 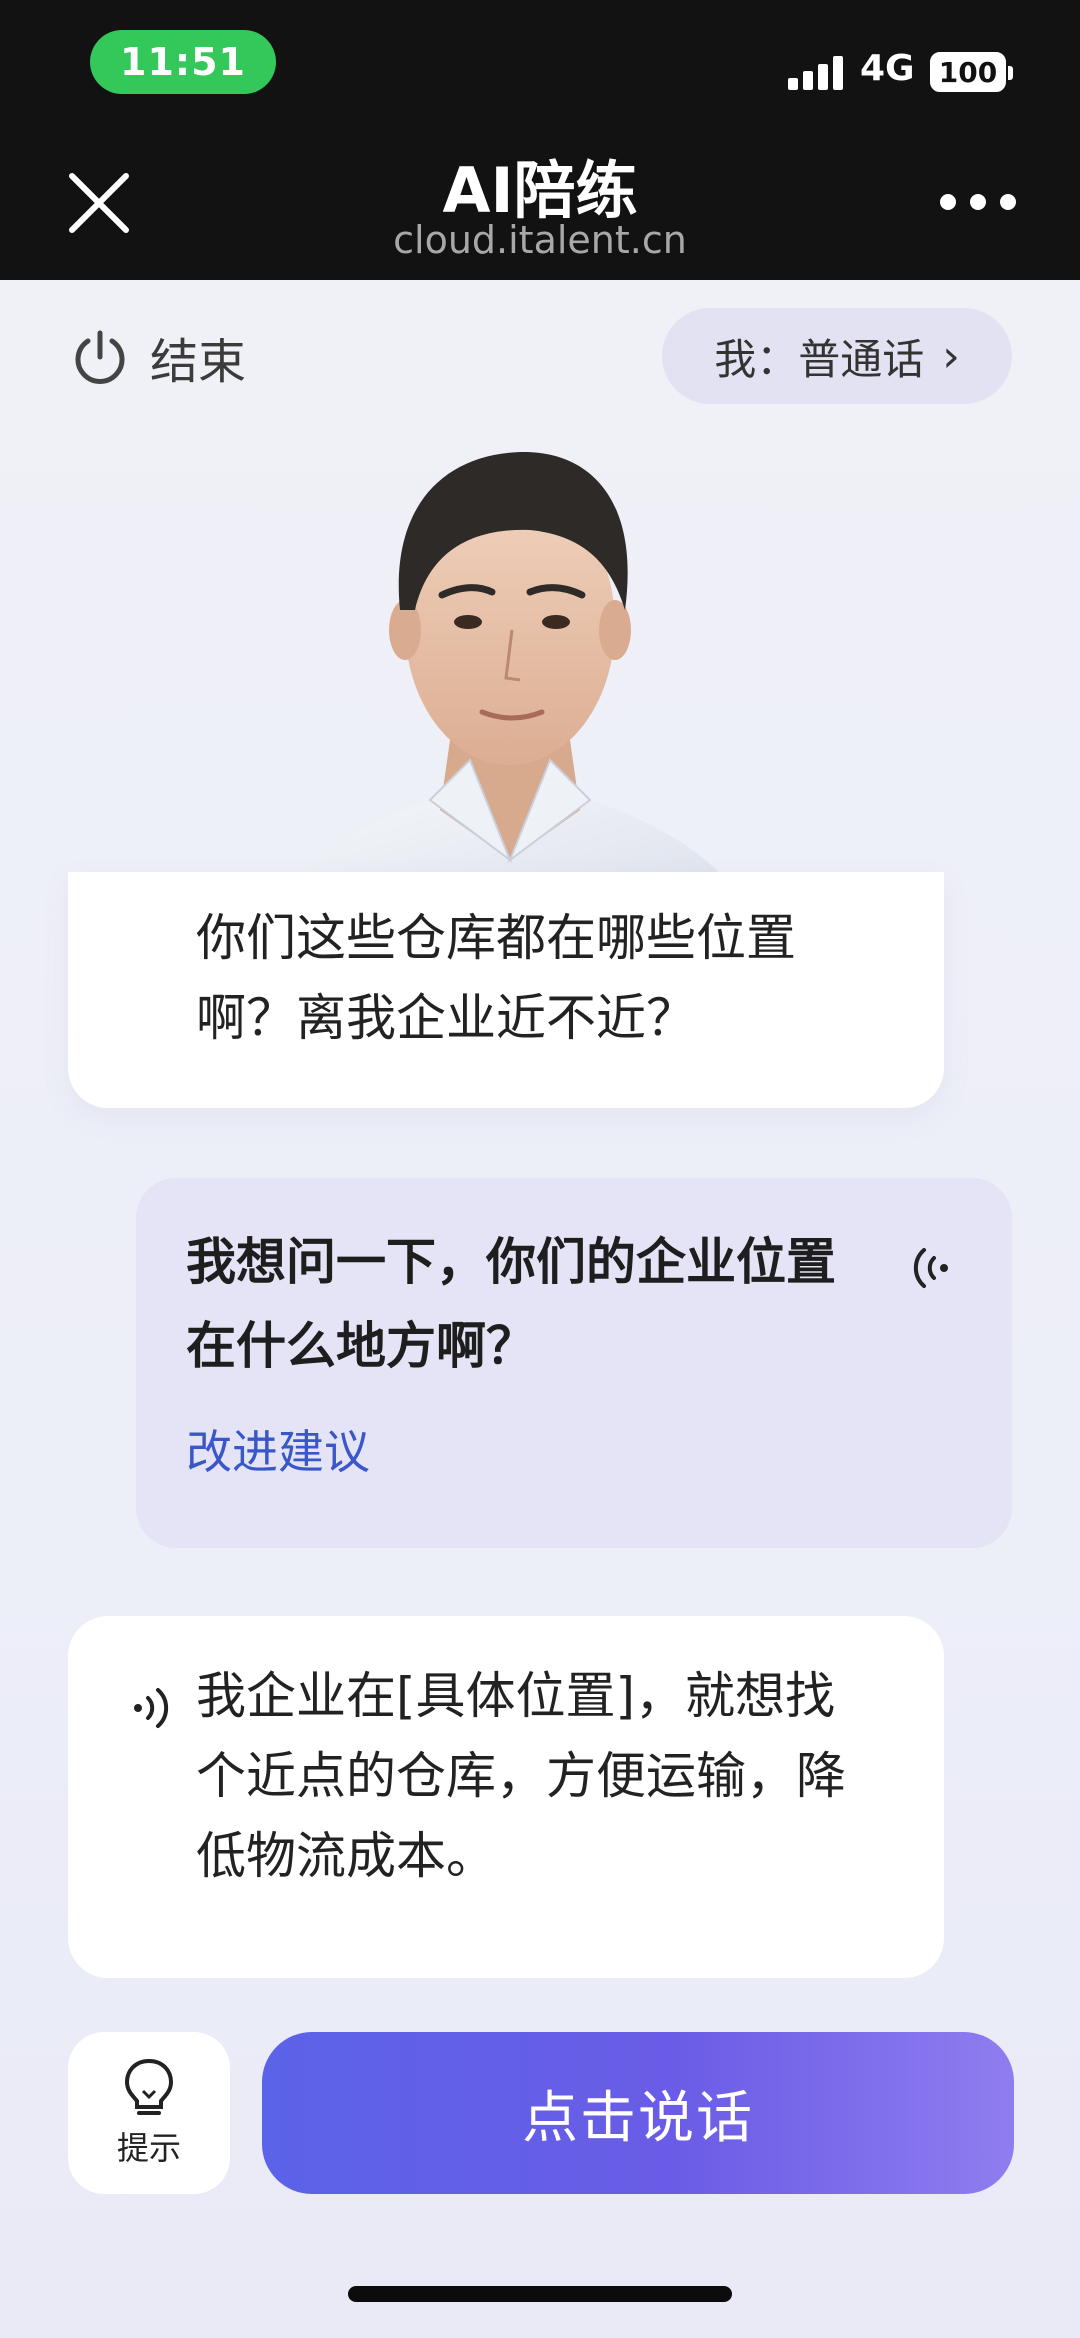 I want to click on top-bar: 11:51 4G 100 AI陪练 cloud.italent.cn, so click(x=540, y=140).